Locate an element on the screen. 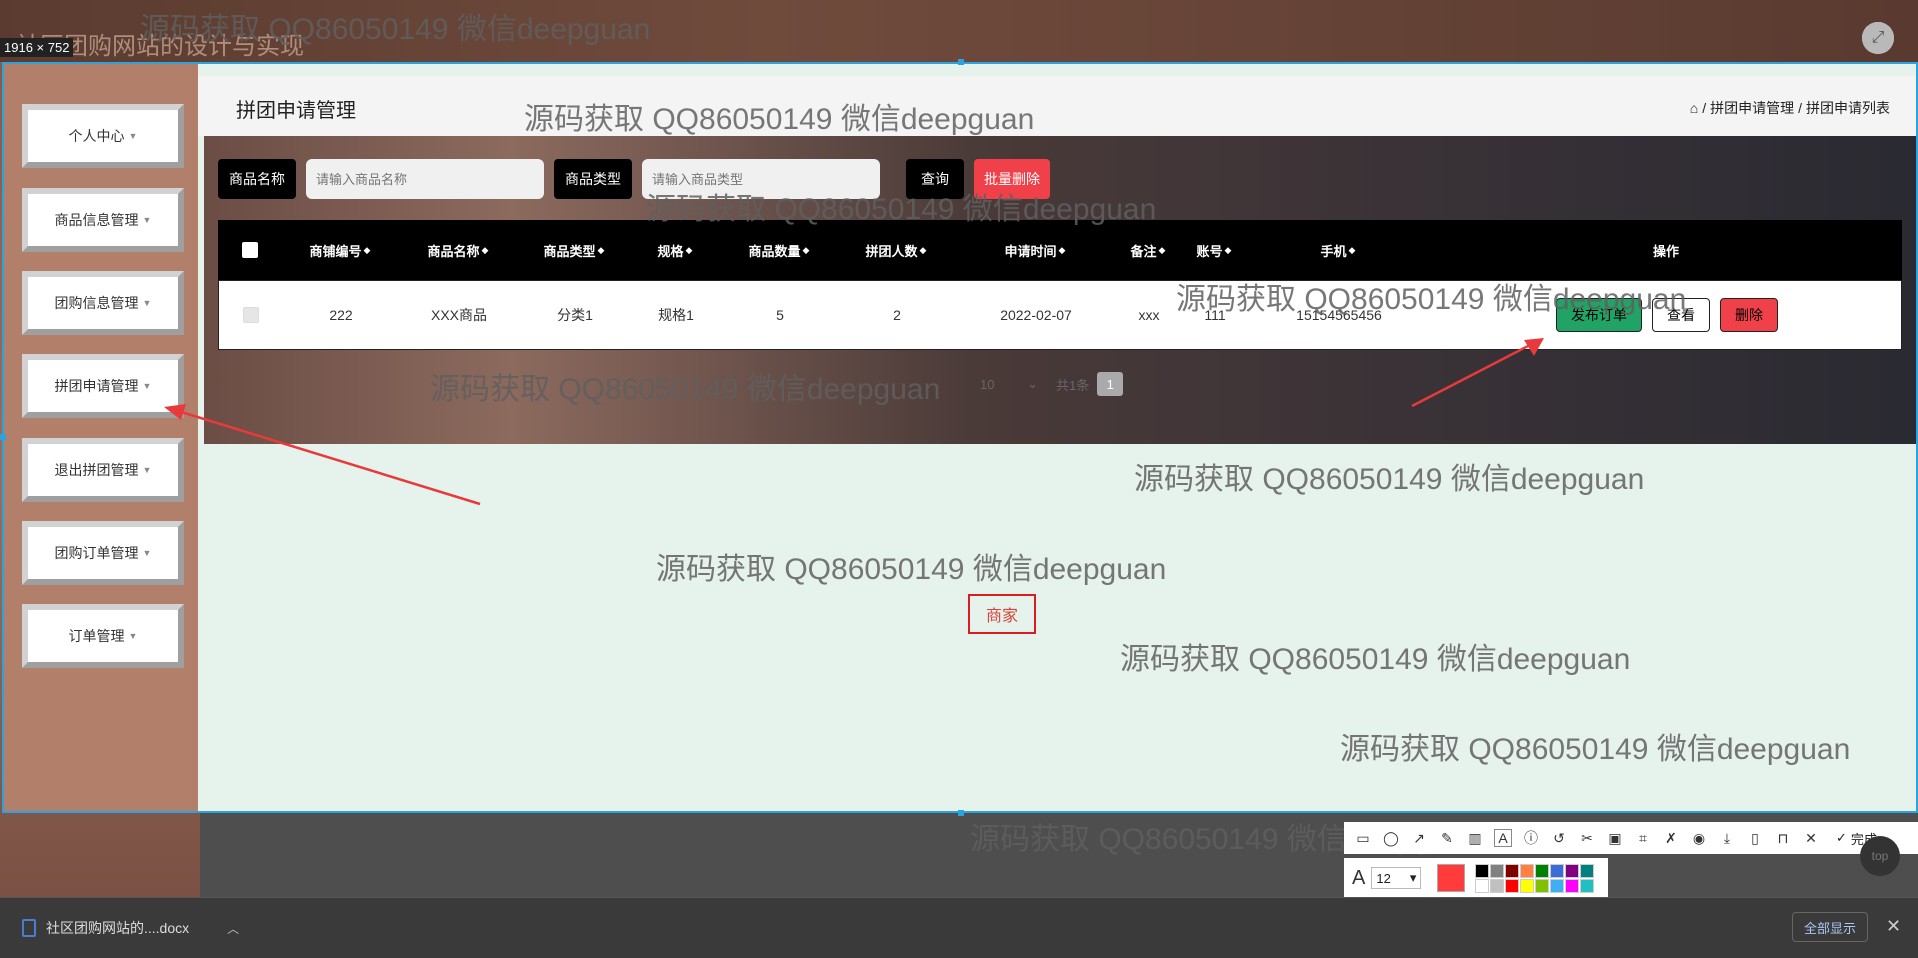  ellipse-tool-icon: ◯ is located at coordinates (1391, 838).